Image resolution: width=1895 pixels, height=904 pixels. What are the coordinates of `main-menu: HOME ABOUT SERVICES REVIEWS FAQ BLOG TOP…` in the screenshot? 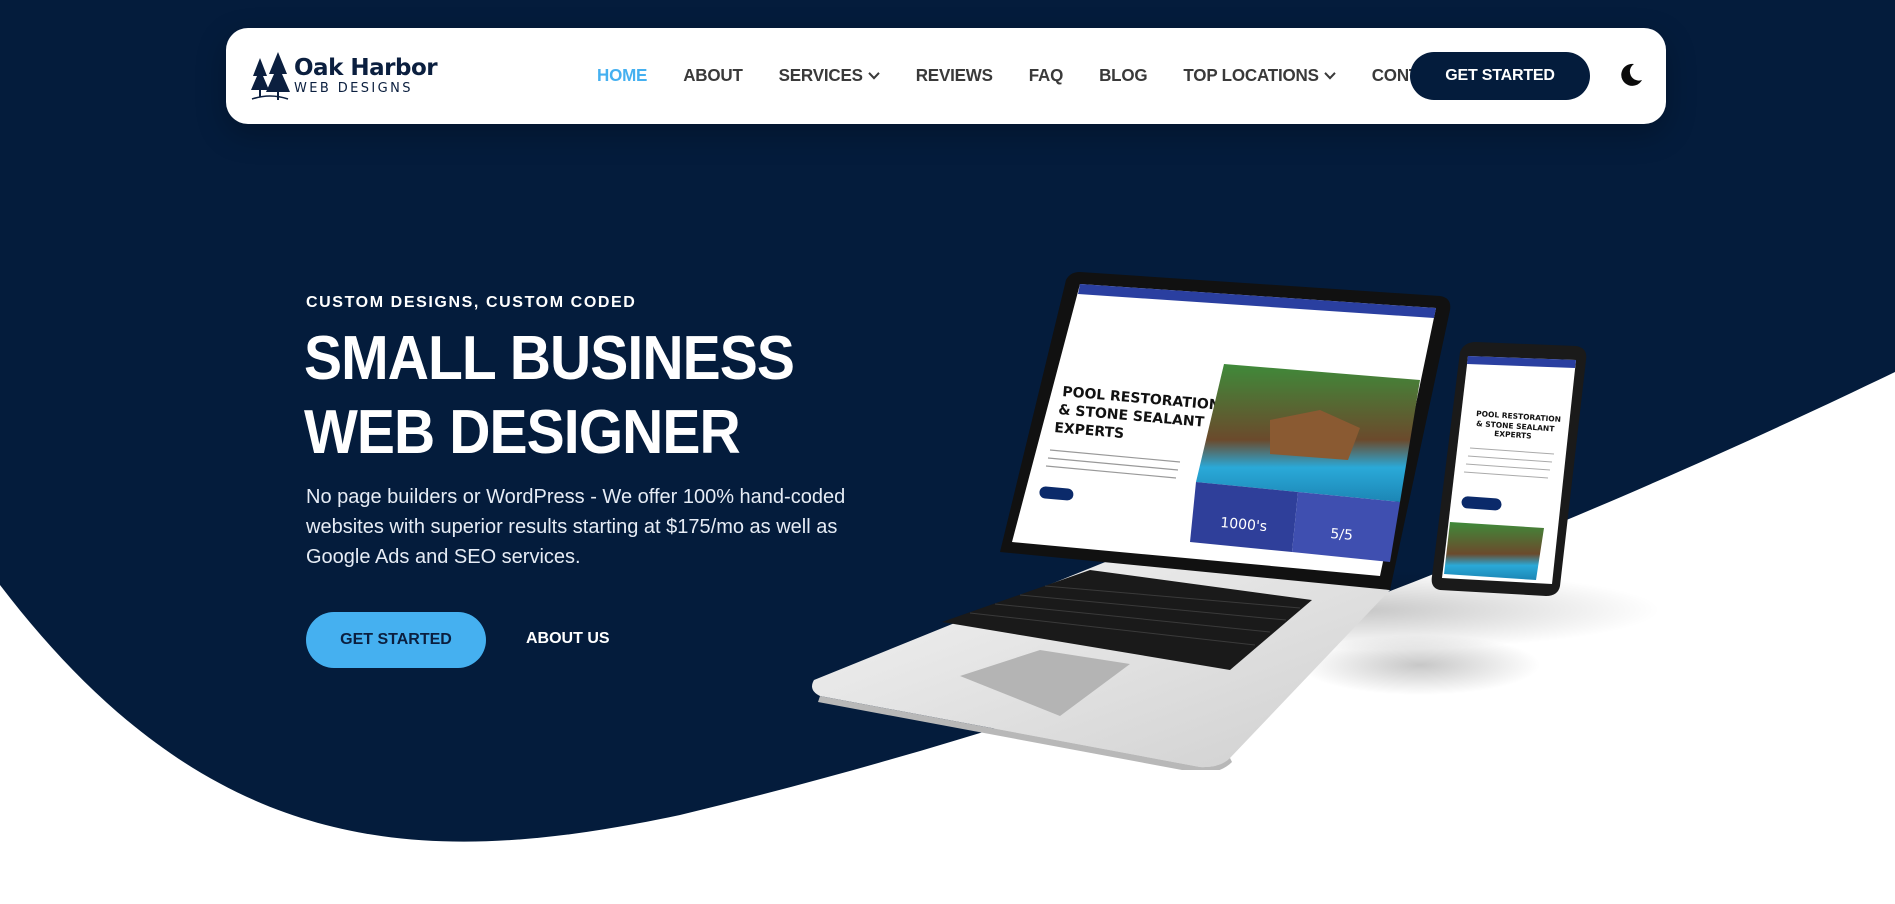 It's located at (1042, 76).